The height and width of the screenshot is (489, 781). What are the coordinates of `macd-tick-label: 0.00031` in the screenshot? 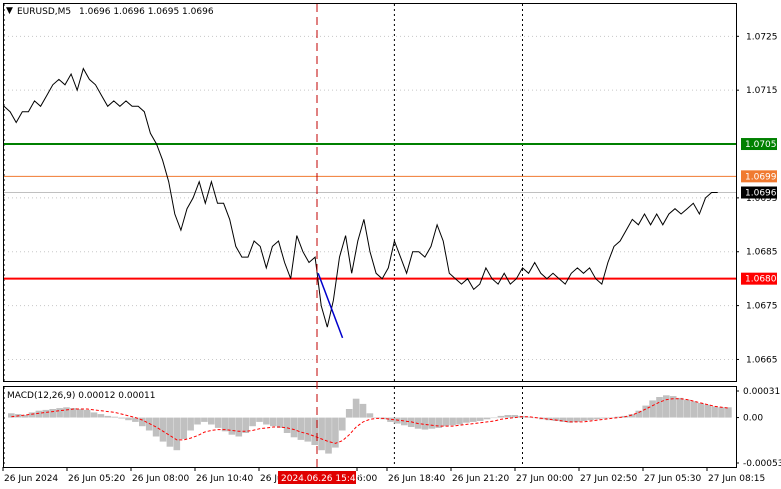 It's located at (761, 392).